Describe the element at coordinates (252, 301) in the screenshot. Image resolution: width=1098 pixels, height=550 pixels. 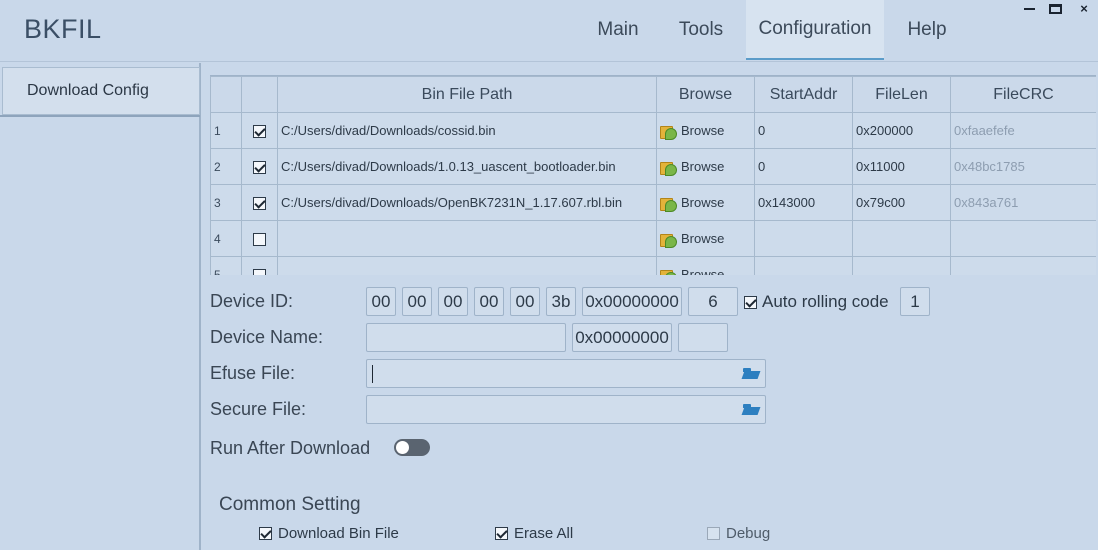
I see `device-id-label: Device ID:` at that location.